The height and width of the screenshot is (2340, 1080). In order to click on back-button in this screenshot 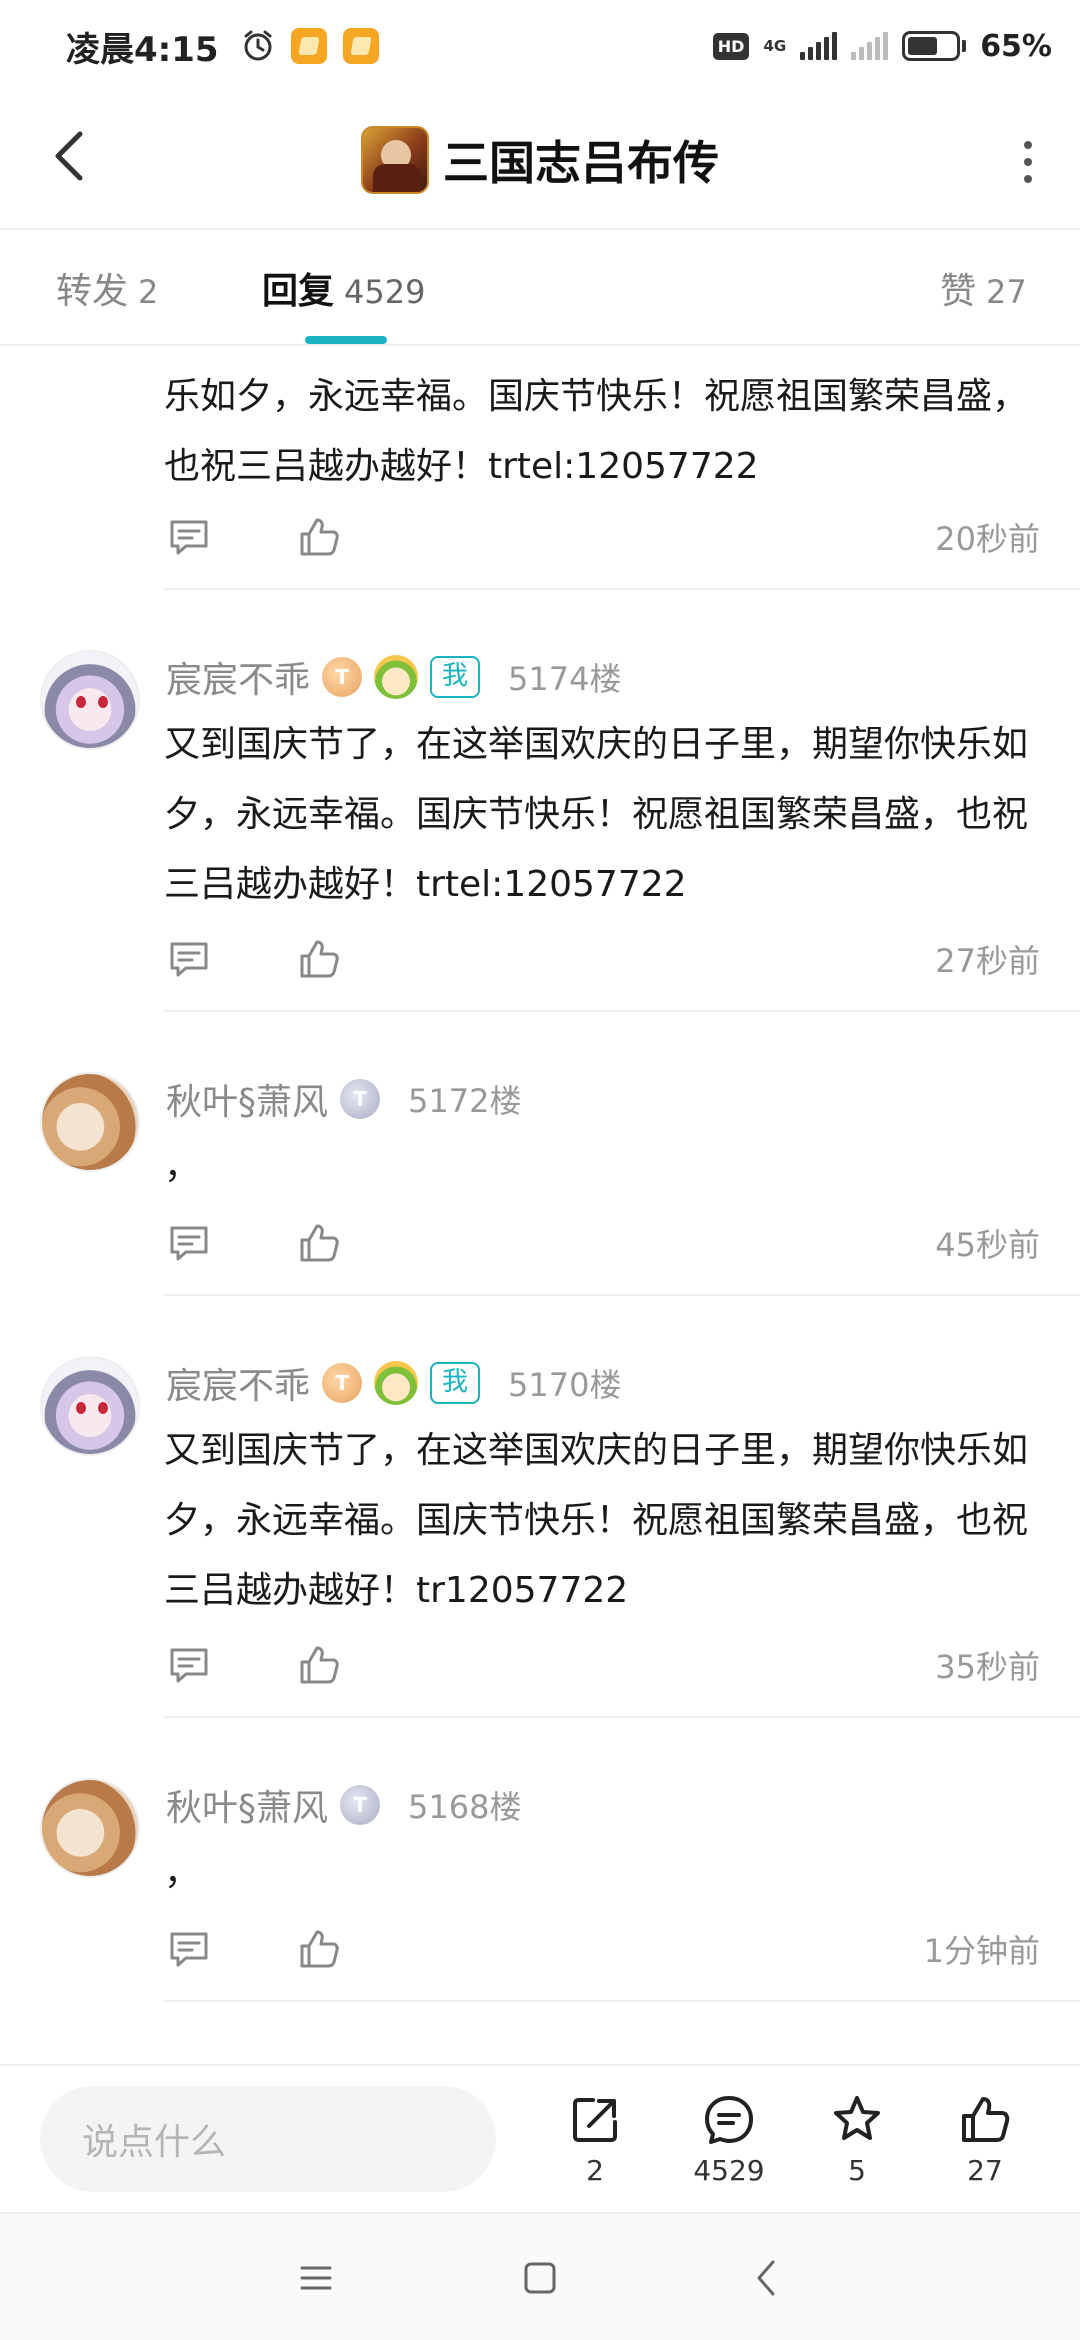, I will do `click(70, 156)`.